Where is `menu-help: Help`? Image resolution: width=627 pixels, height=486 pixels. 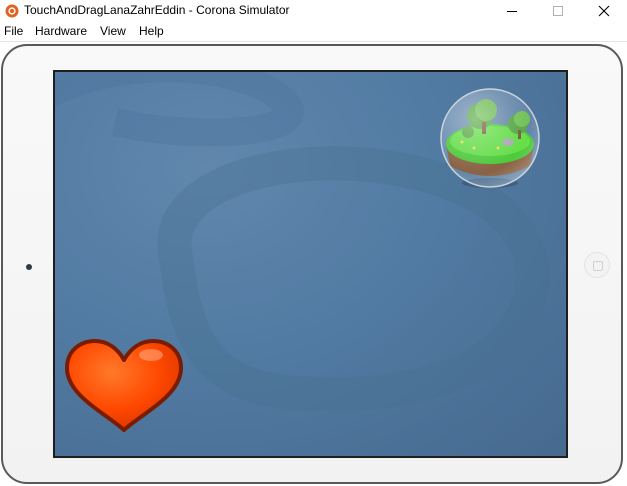
menu-help: Help is located at coordinates (151, 31).